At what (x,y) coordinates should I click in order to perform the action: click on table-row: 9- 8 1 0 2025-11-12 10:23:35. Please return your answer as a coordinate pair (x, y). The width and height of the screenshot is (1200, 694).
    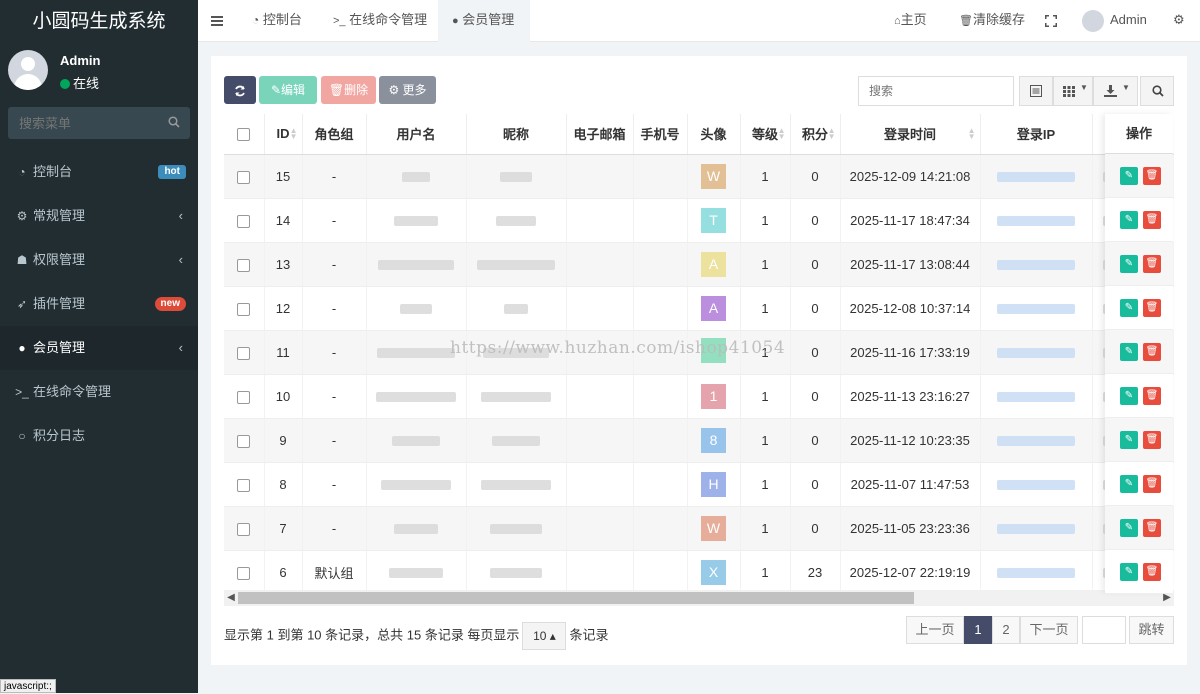
    Looking at the image, I should click on (699, 440).